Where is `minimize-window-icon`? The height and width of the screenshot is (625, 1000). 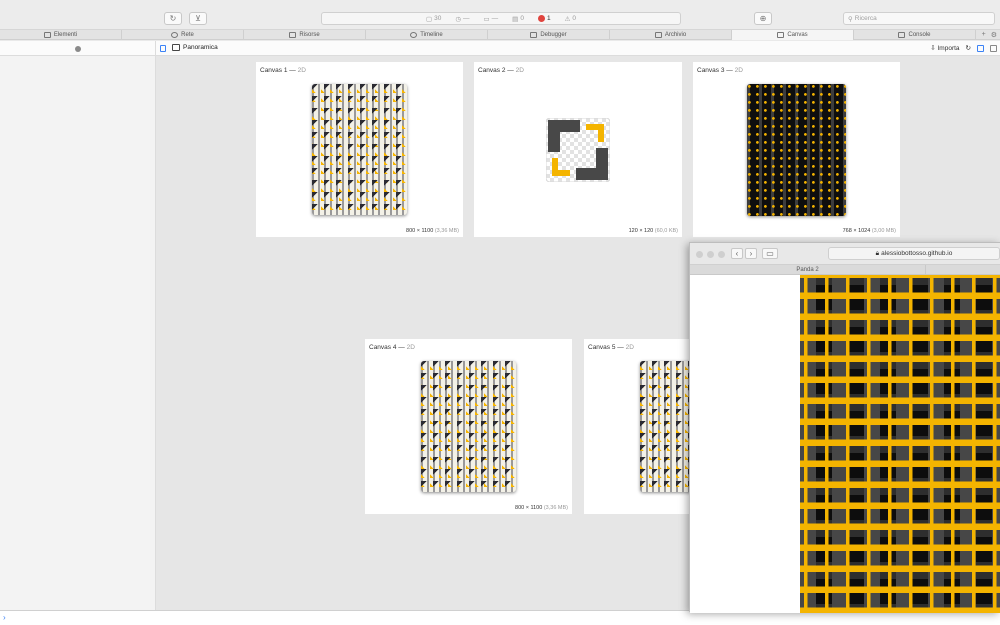
minimize-window-icon is located at coordinates (710, 254).